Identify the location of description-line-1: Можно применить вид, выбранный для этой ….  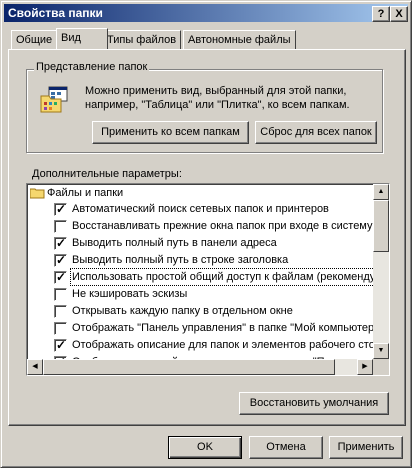
(216, 91).